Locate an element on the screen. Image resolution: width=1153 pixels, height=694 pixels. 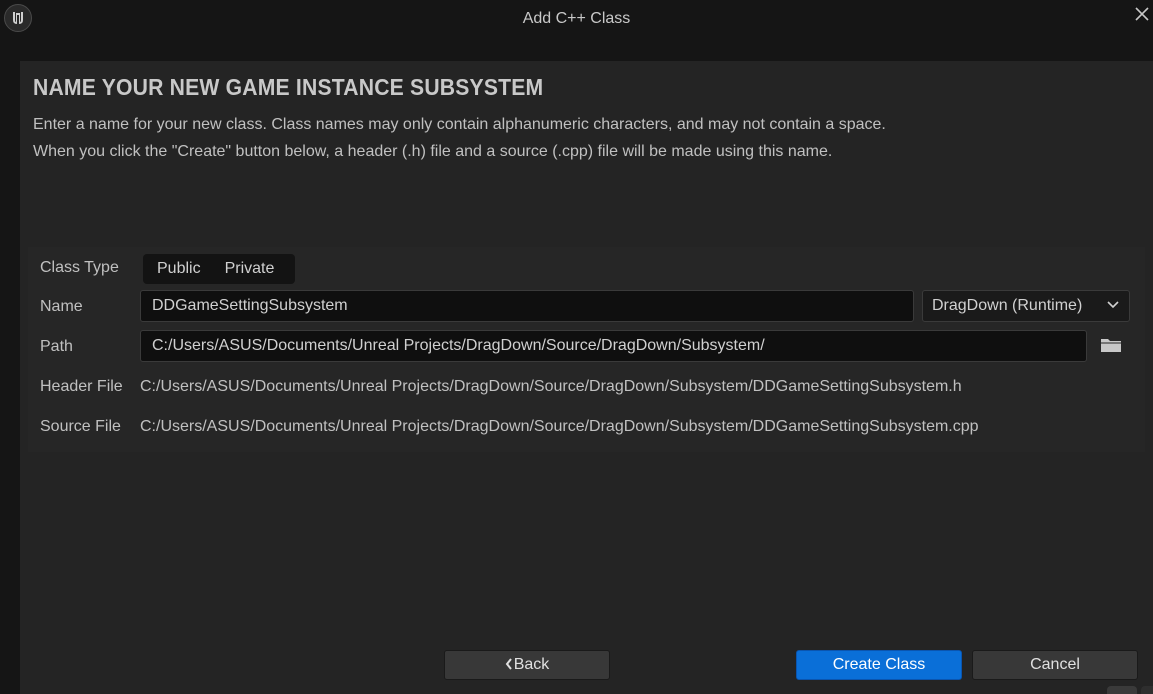
path-label: Path is located at coordinates (56, 346).